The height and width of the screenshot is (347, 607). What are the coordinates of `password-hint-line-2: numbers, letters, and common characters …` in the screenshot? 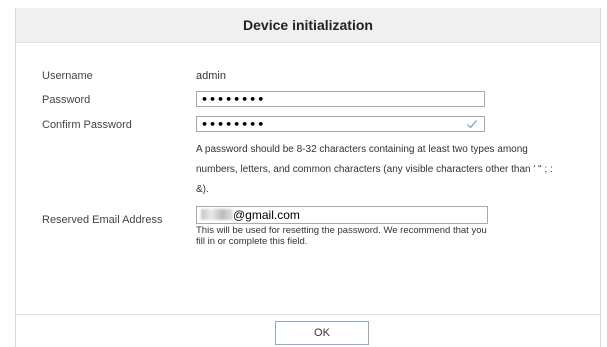 It's located at (374, 169).